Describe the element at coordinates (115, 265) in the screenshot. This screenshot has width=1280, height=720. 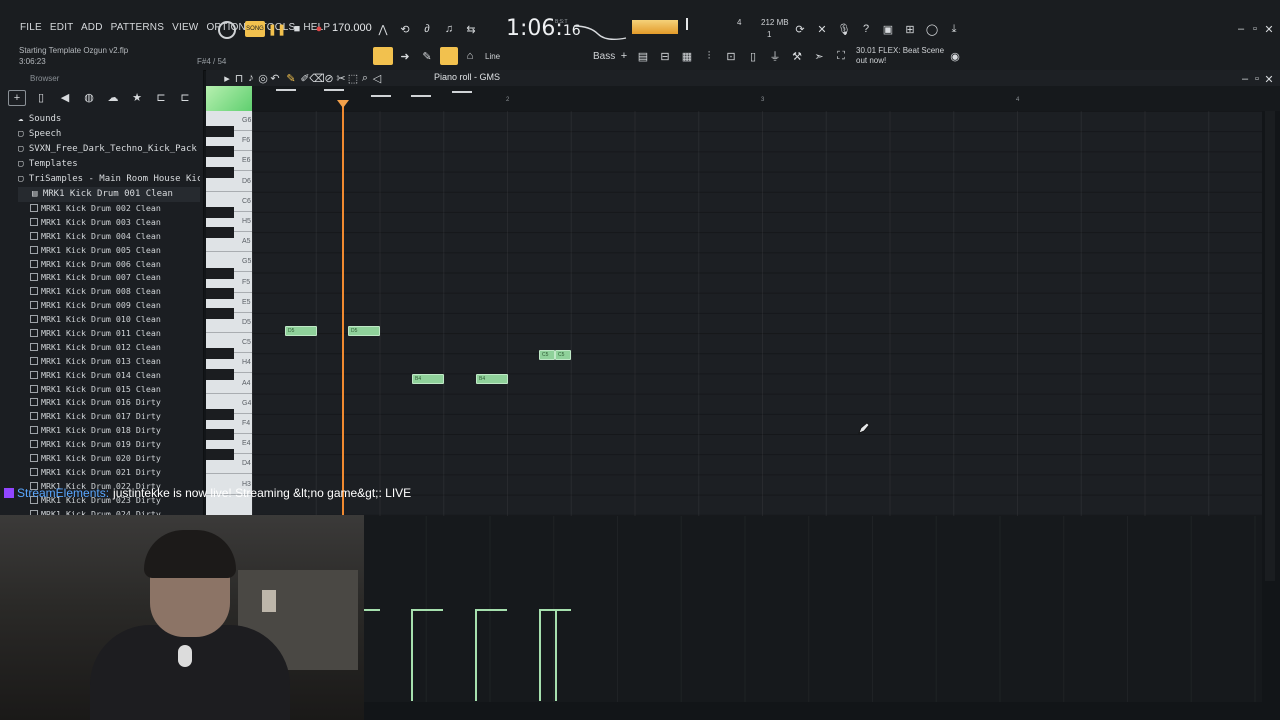
I see `browser-file-item: MRK1 Kick Drum 006 Clean` at that location.